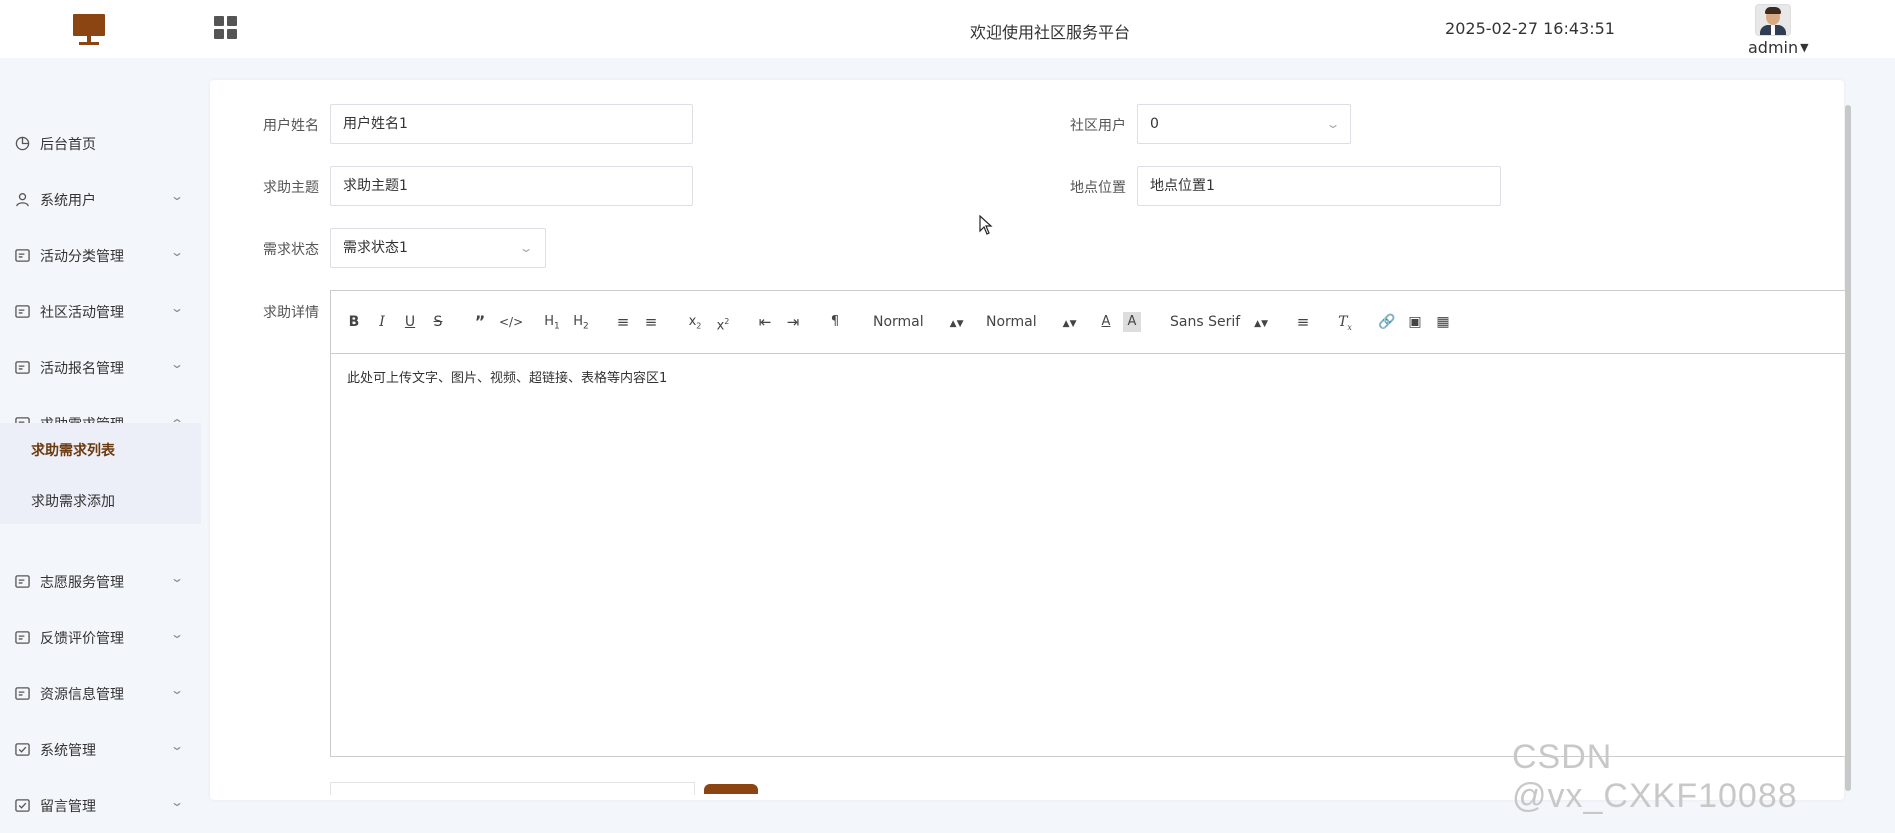 The width and height of the screenshot is (1895, 833). I want to click on header-datetime: 2025-02-27 16:43:51, so click(1530, 28).